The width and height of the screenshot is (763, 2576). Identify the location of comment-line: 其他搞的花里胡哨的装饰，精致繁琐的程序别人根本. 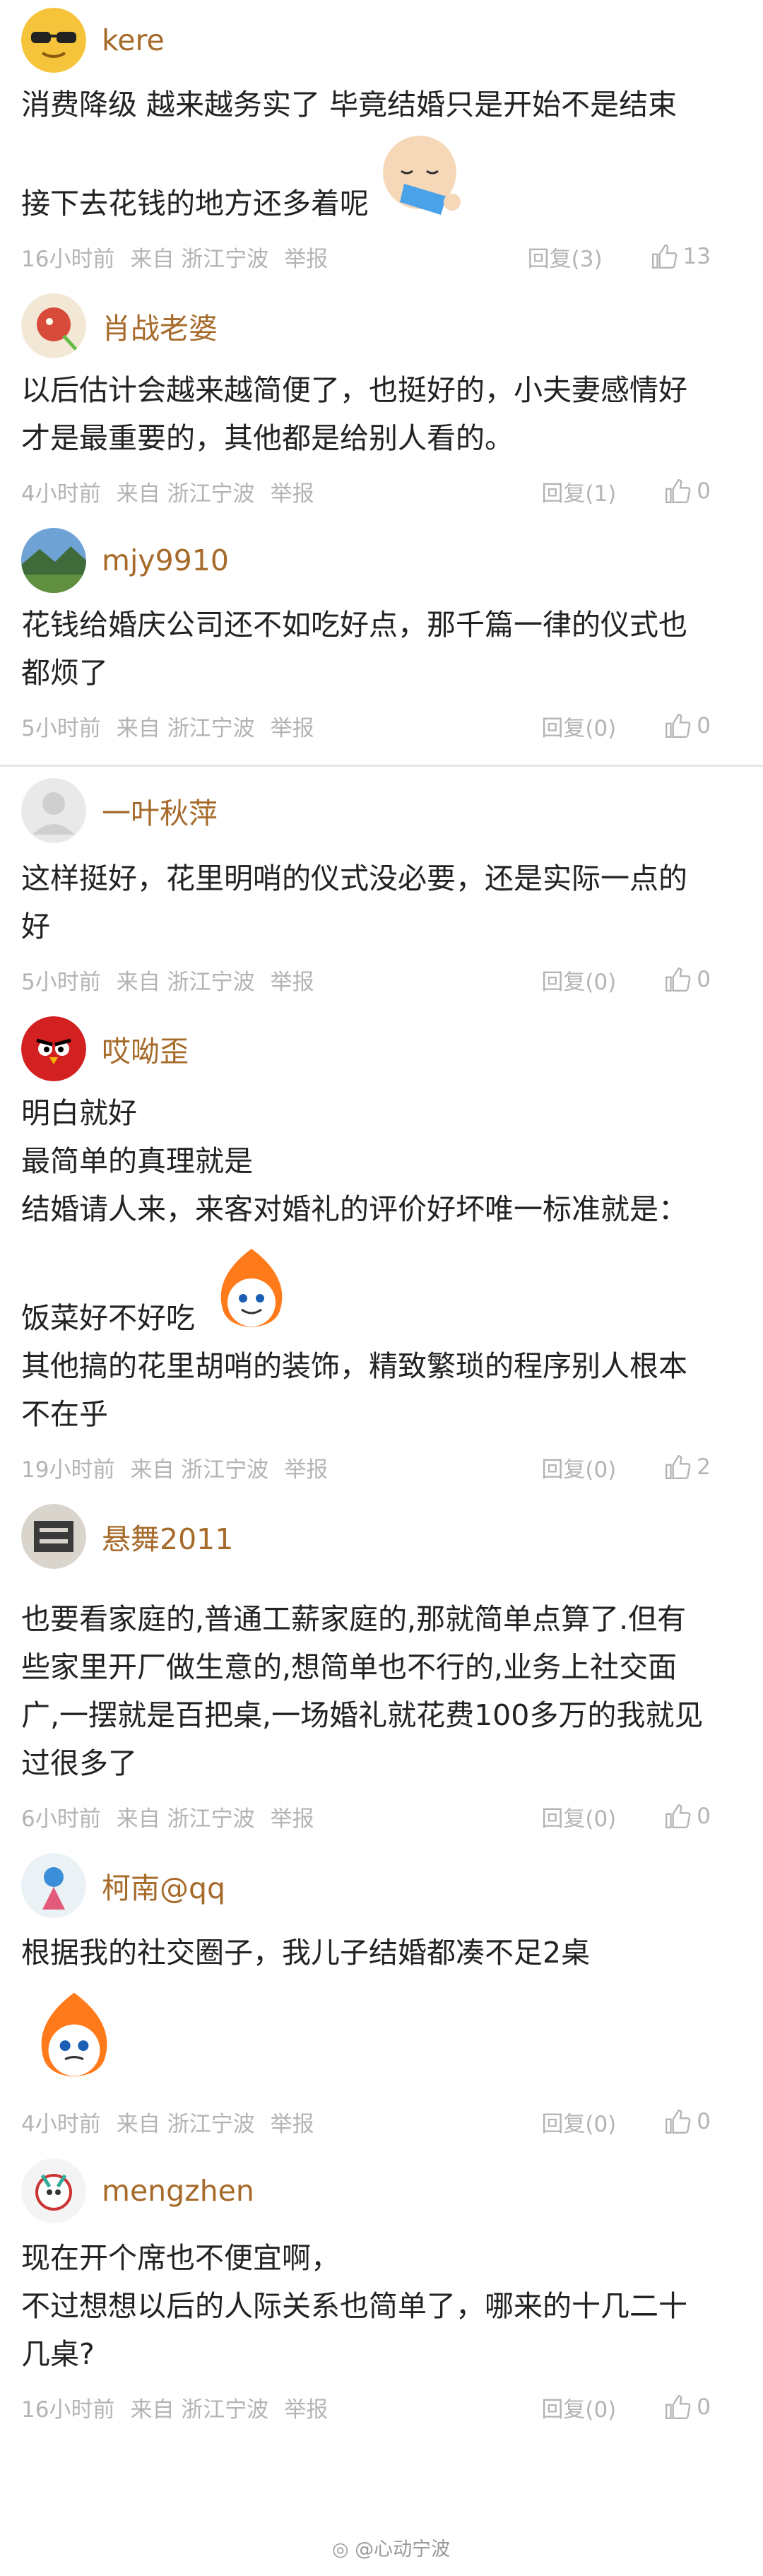
(354, 1366).